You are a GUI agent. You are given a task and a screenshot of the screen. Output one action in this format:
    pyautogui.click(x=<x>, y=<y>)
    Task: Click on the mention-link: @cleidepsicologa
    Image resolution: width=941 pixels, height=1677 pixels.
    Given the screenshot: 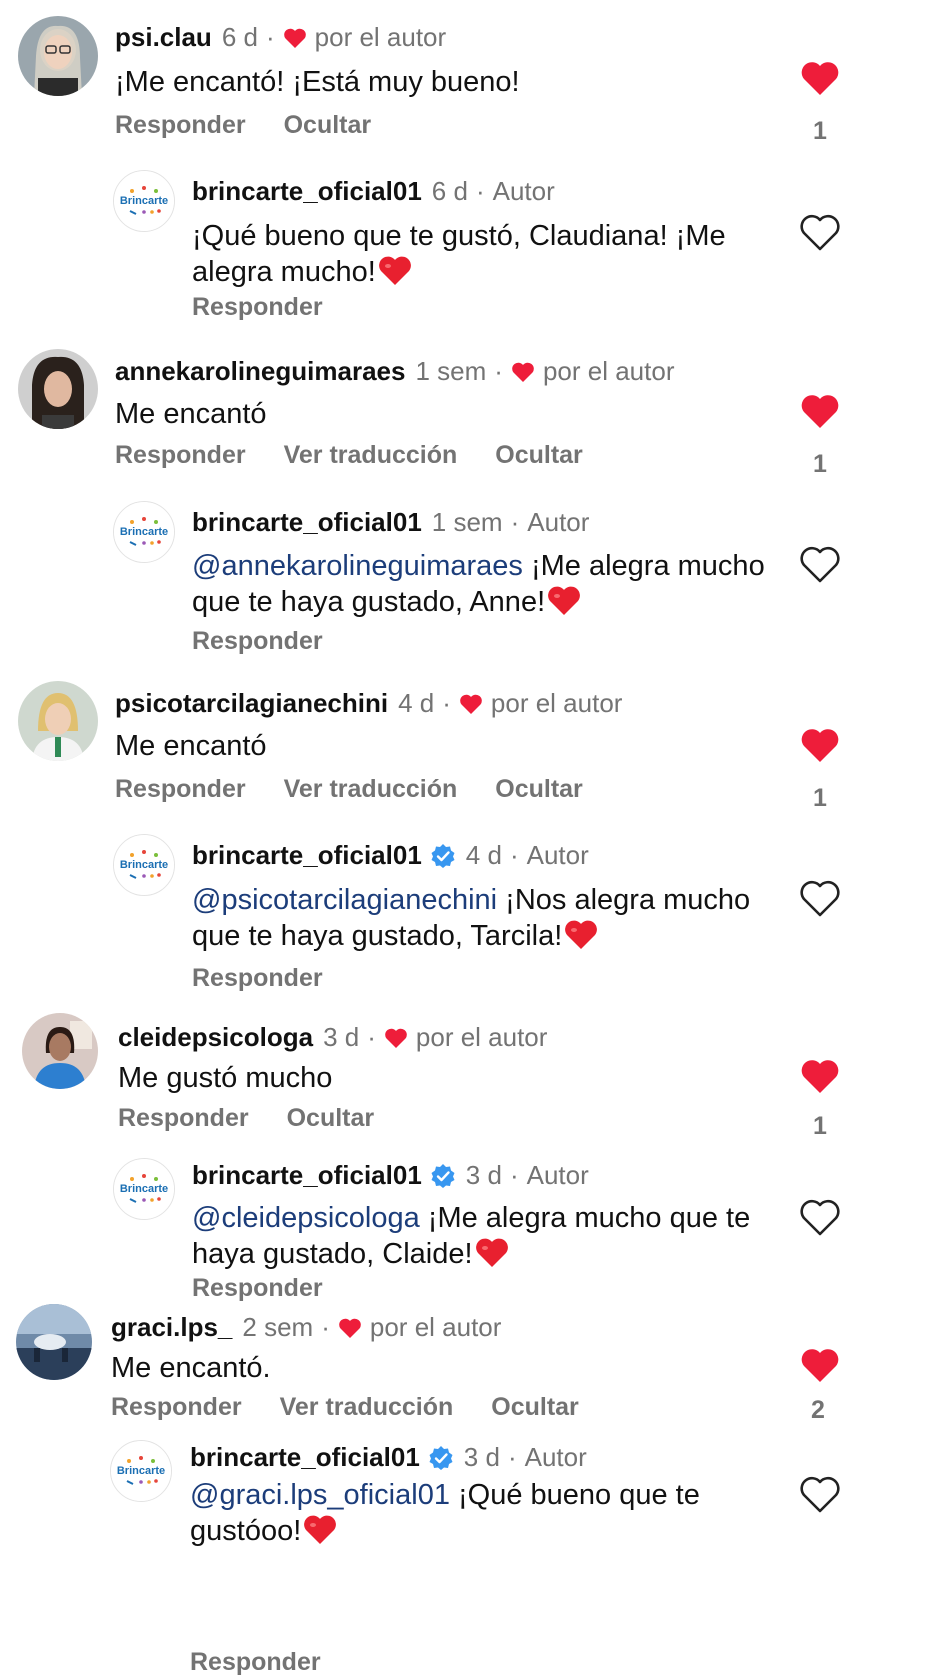 What is the action you would take?
    pyautogui.click(x=306, y=1218)
    